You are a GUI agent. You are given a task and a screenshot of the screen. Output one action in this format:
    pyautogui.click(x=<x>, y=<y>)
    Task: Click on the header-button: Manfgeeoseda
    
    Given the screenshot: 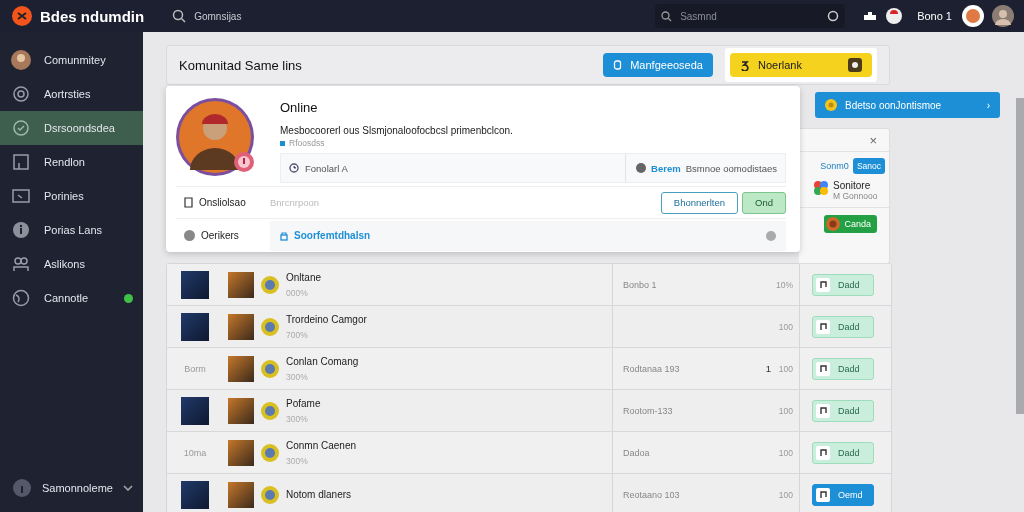 What is the action you would take?
    pyautogui.click(x=658, y=65)
    